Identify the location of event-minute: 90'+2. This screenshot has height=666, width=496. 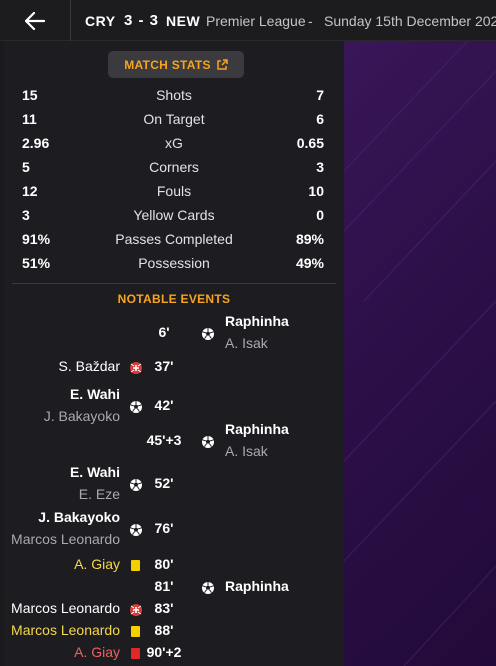
(164, 652).